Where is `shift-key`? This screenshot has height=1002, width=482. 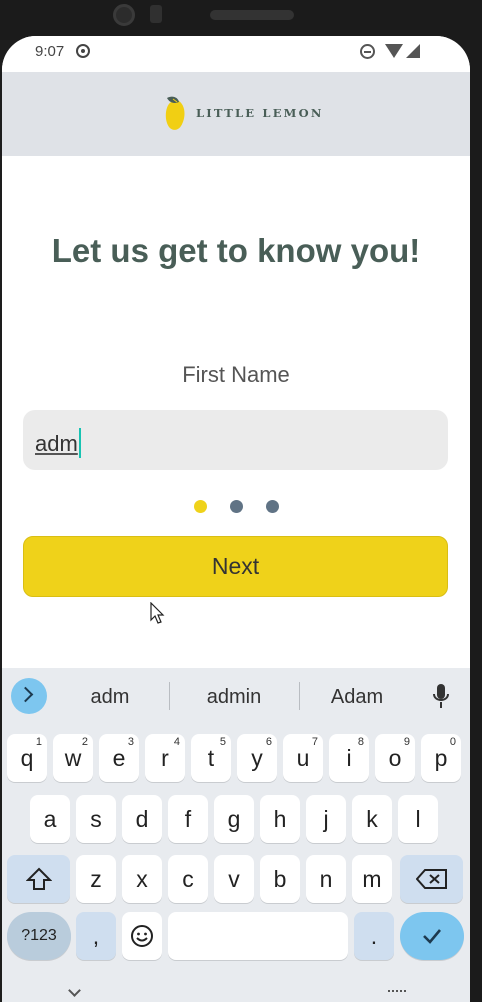 shift-key is located at coordinates (38, 879).